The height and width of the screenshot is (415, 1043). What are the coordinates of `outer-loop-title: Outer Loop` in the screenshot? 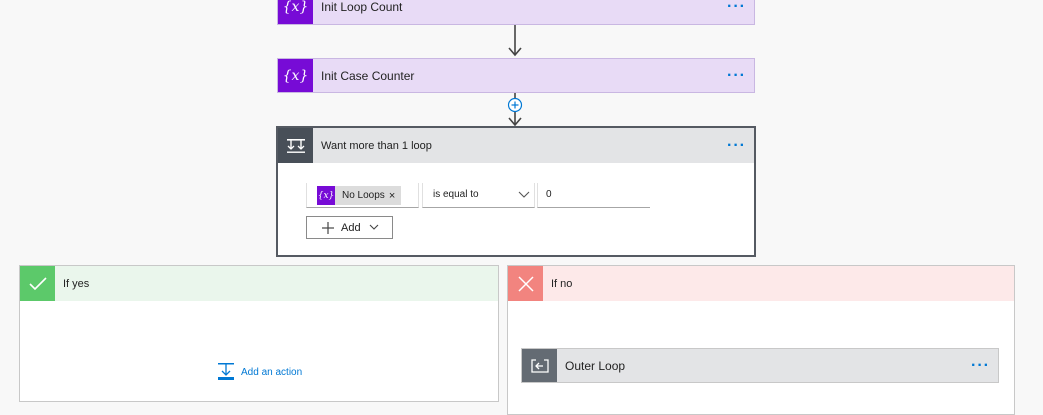 It's located at (595, 365).